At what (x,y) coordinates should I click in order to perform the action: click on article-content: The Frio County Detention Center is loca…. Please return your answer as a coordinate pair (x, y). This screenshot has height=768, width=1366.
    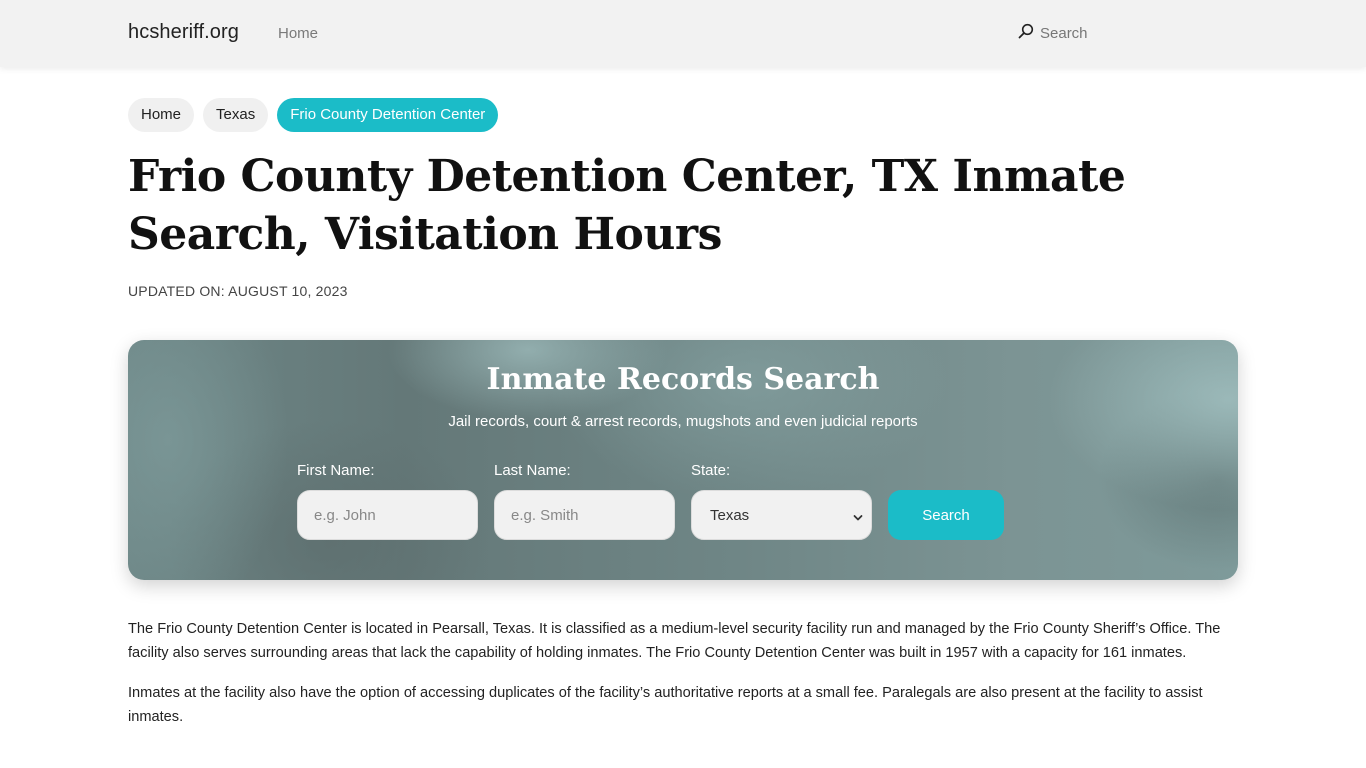
    Looking at the image, I should click on (684, 681).